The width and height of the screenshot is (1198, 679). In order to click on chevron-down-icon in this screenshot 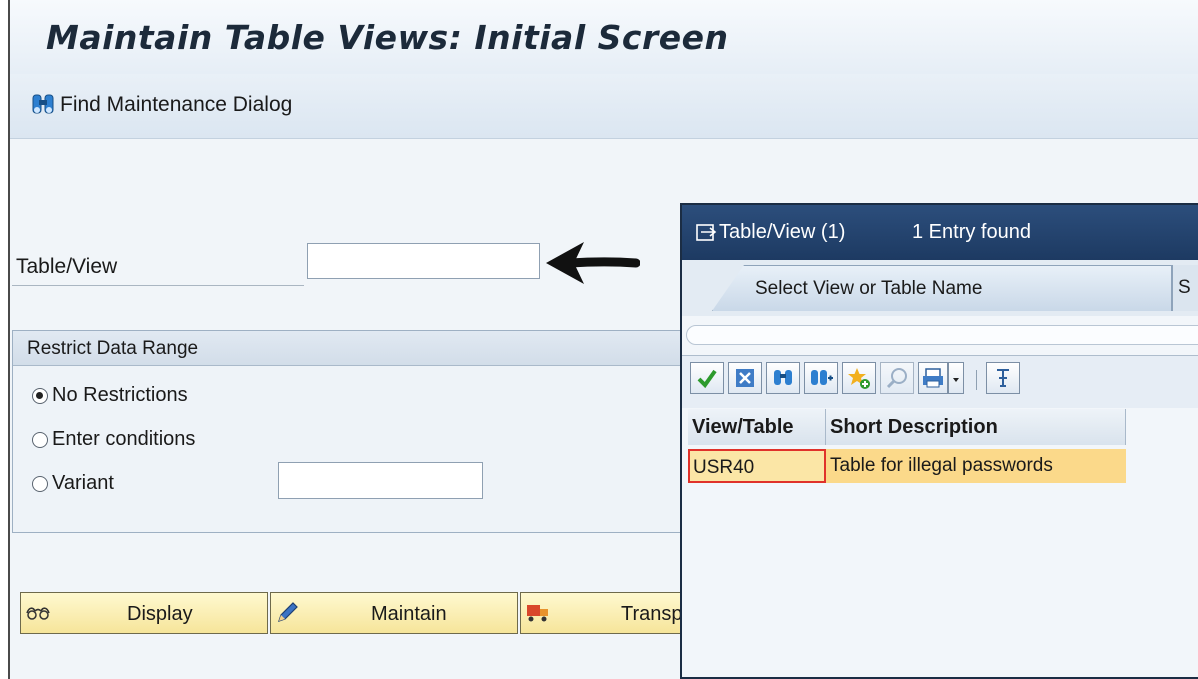, I will do `click(956, 380)`.